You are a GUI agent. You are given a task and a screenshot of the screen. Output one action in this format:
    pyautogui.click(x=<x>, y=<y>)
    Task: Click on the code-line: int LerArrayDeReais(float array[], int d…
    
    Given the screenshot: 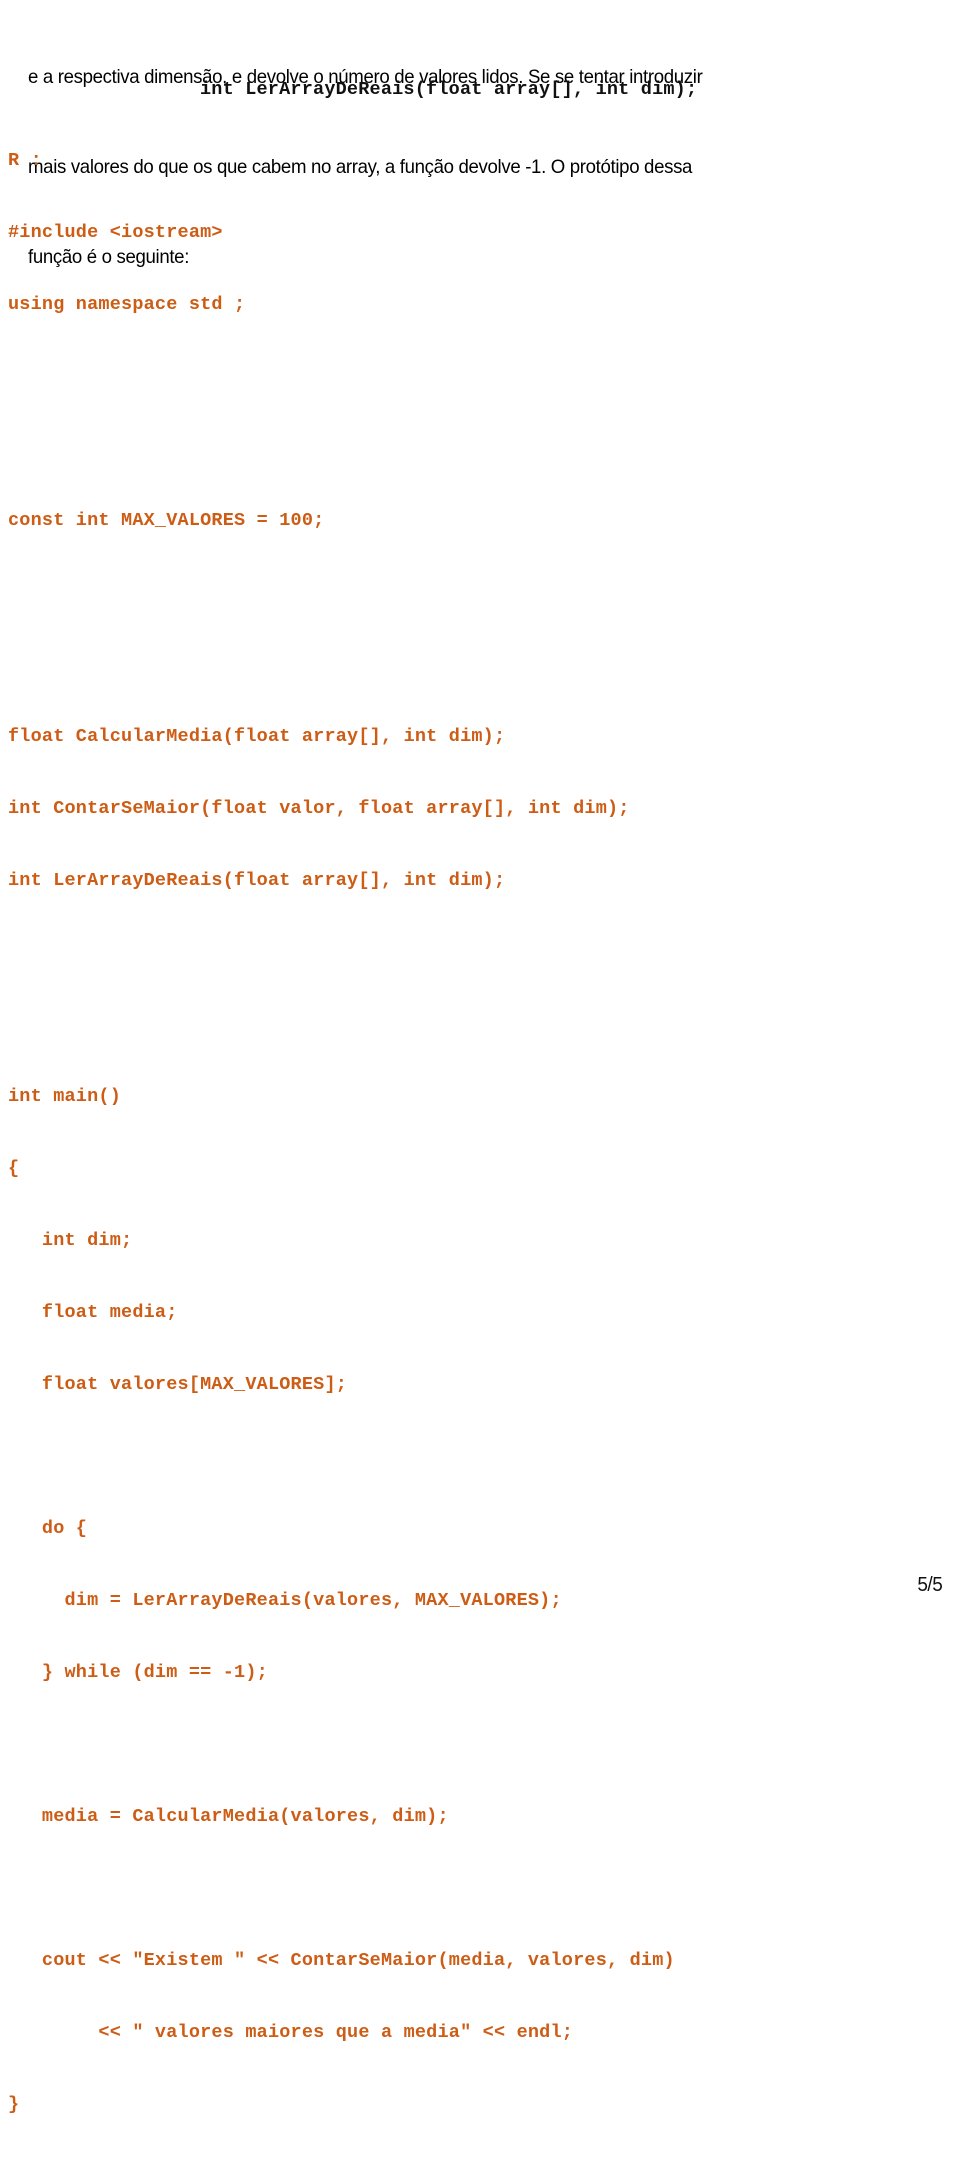 What is the action you would take?
    pyautogui.click(x=257, y=880)
    